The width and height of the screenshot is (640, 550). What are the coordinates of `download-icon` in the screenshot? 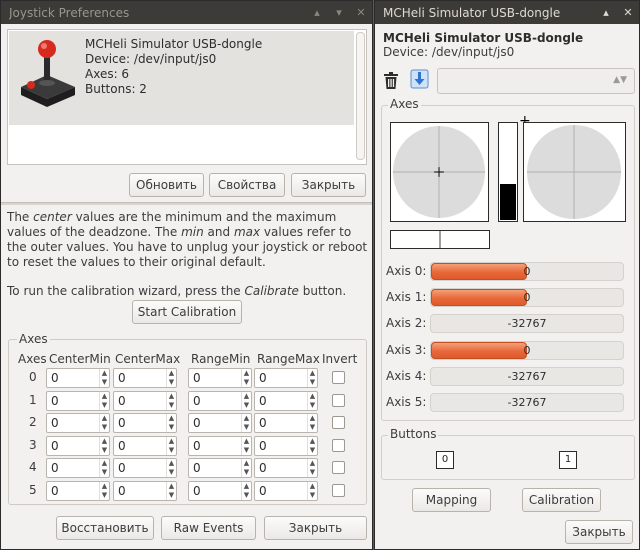 It's located at (419, 79).